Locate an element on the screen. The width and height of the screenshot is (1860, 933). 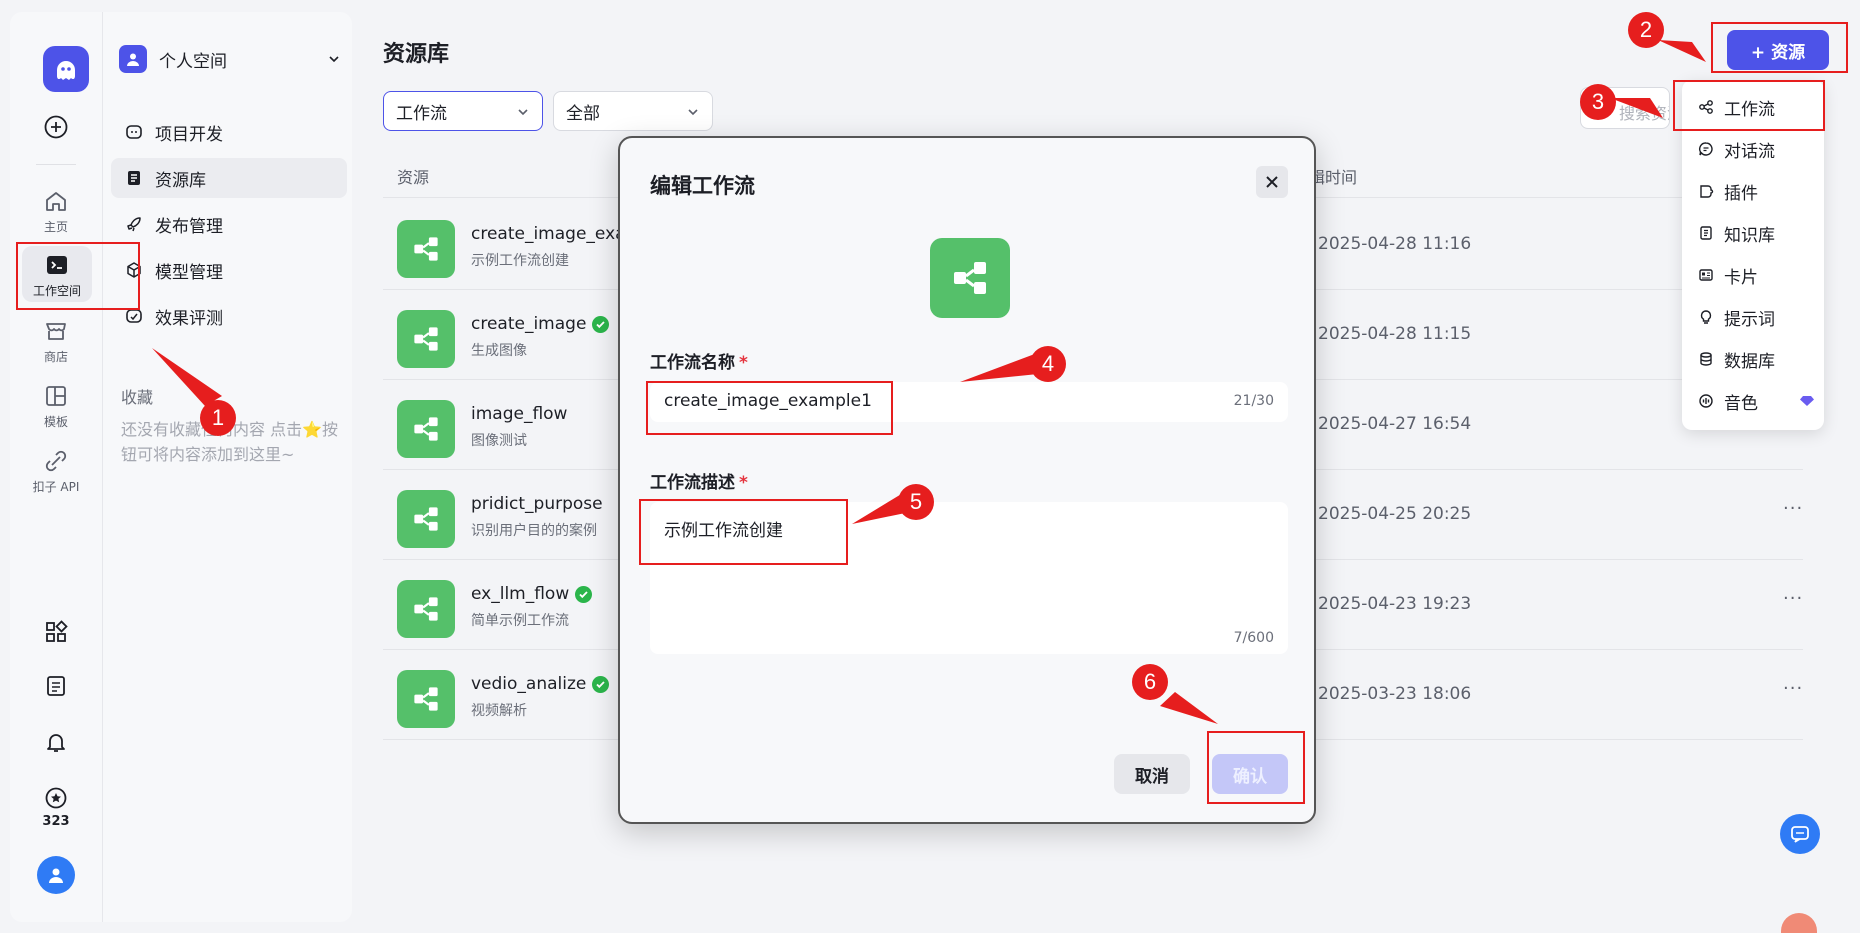
type-filter-select: 工作流 is located at coordinates (463, 111).